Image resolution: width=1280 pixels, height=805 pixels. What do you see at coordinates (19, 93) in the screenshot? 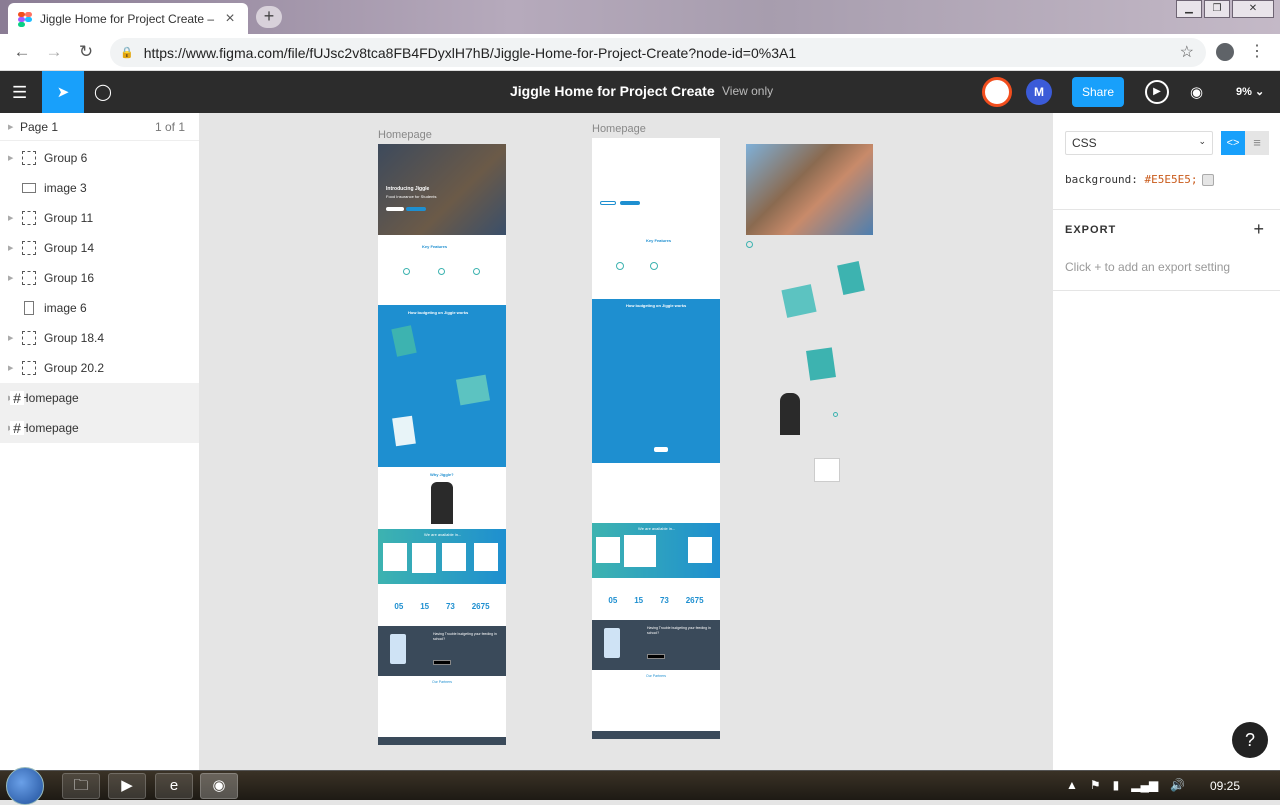
I see `hamburger-menu-icon: ☰` at bounding box center [19, 93].